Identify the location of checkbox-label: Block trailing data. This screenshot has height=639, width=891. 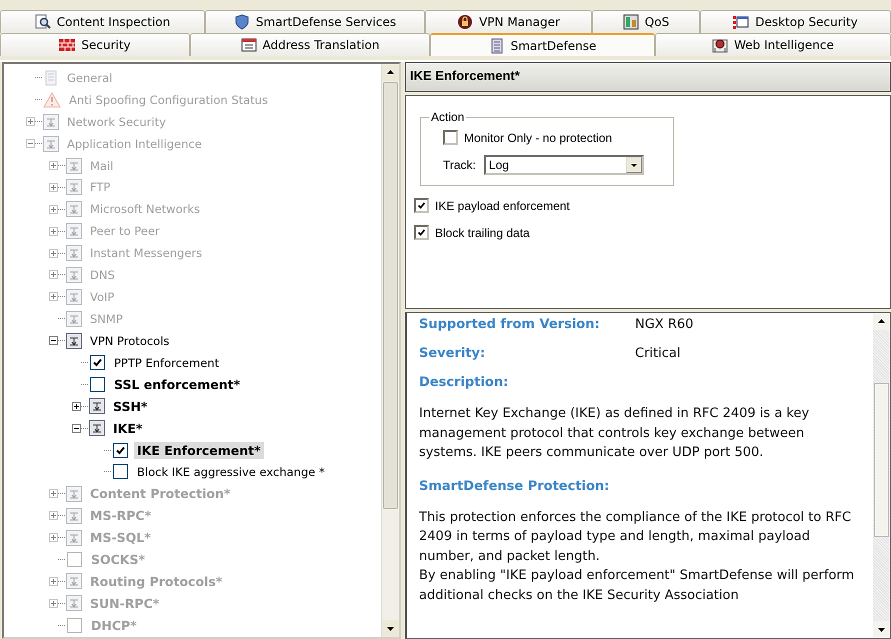
(482, 233).